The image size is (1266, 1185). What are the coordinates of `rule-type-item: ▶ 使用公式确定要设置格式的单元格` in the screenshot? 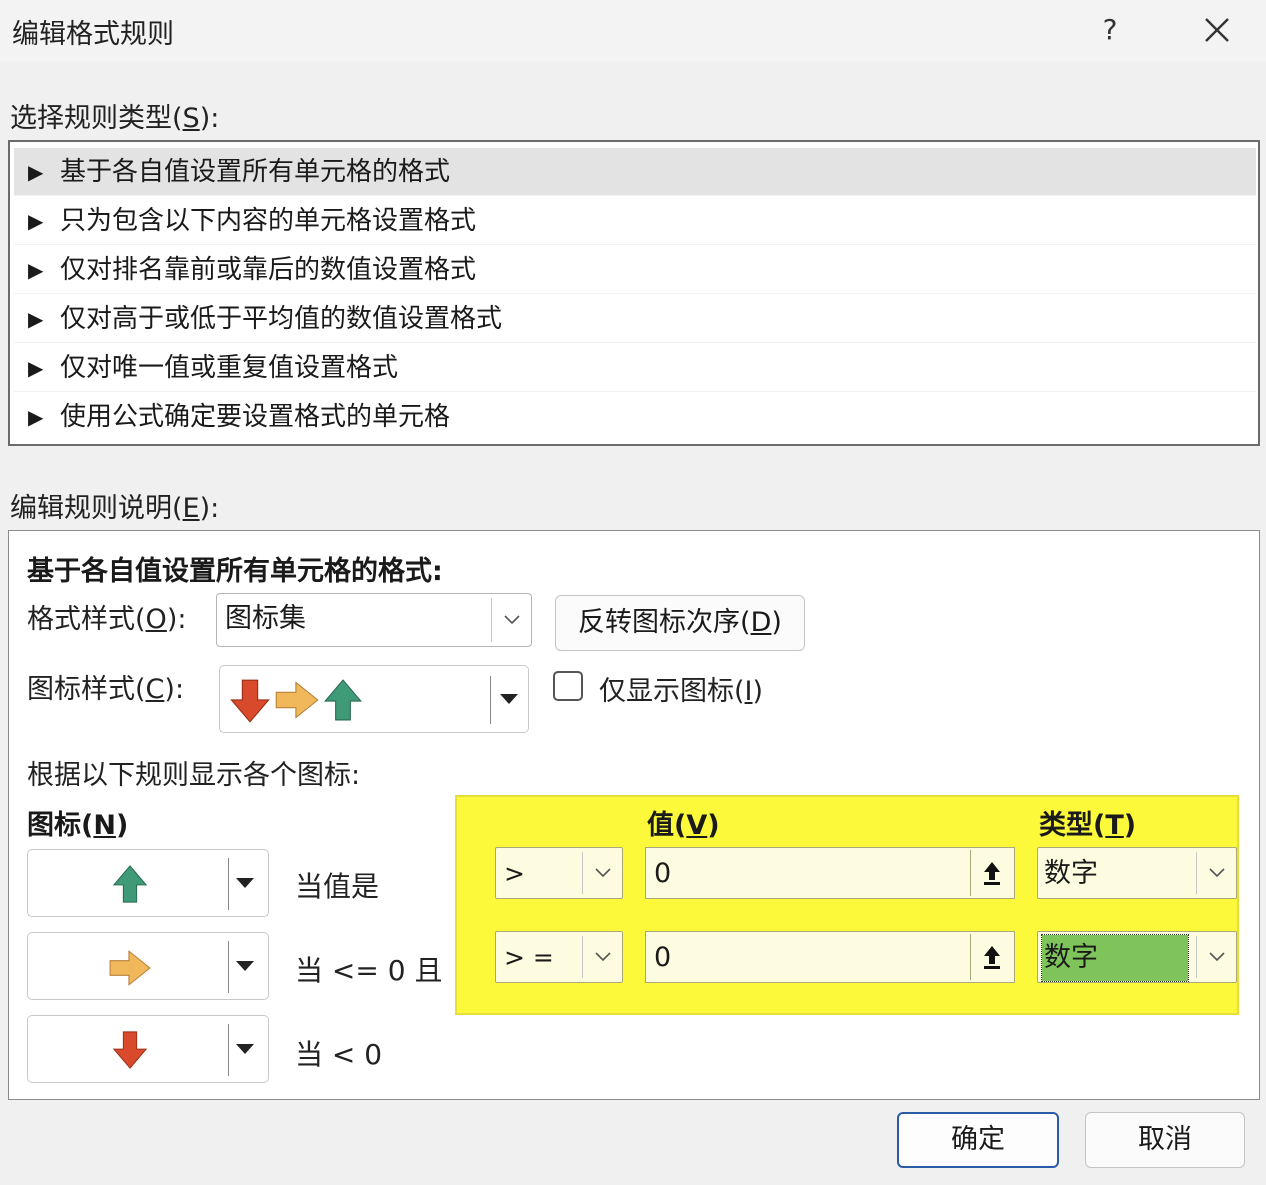 It's located at (635, 417).